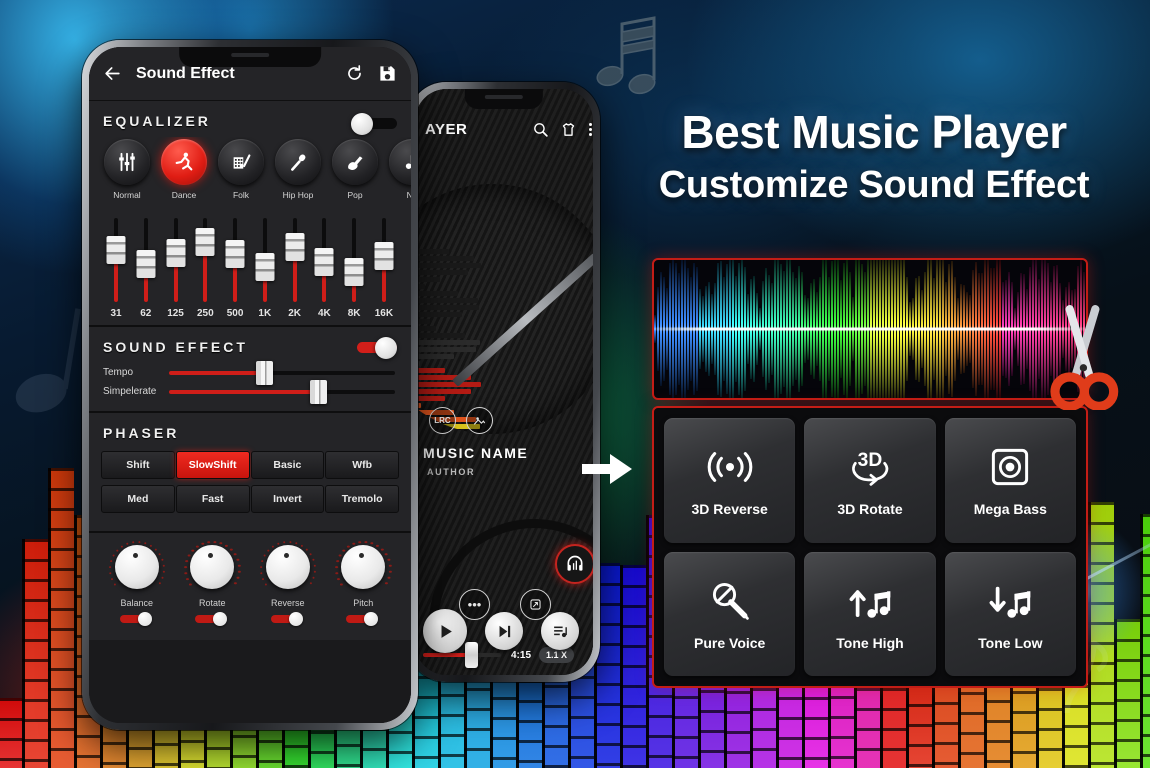  I want to click on theme-shirt-icon, so click(568, 129).